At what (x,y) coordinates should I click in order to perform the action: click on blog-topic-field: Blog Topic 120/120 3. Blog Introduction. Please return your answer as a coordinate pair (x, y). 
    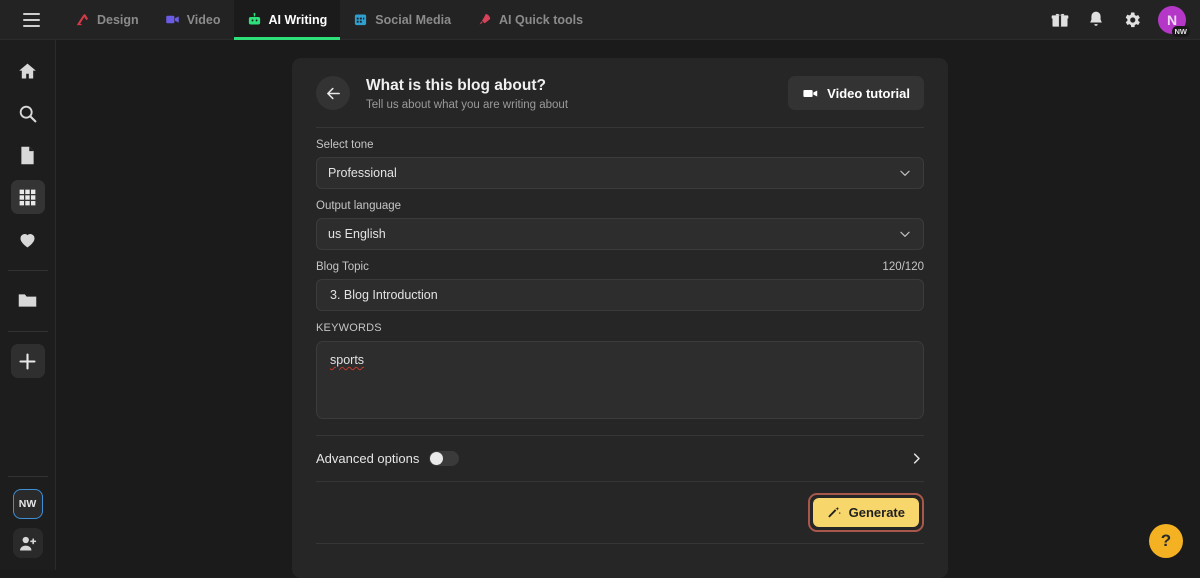
    Looking at the image, I should click on (620, 280).